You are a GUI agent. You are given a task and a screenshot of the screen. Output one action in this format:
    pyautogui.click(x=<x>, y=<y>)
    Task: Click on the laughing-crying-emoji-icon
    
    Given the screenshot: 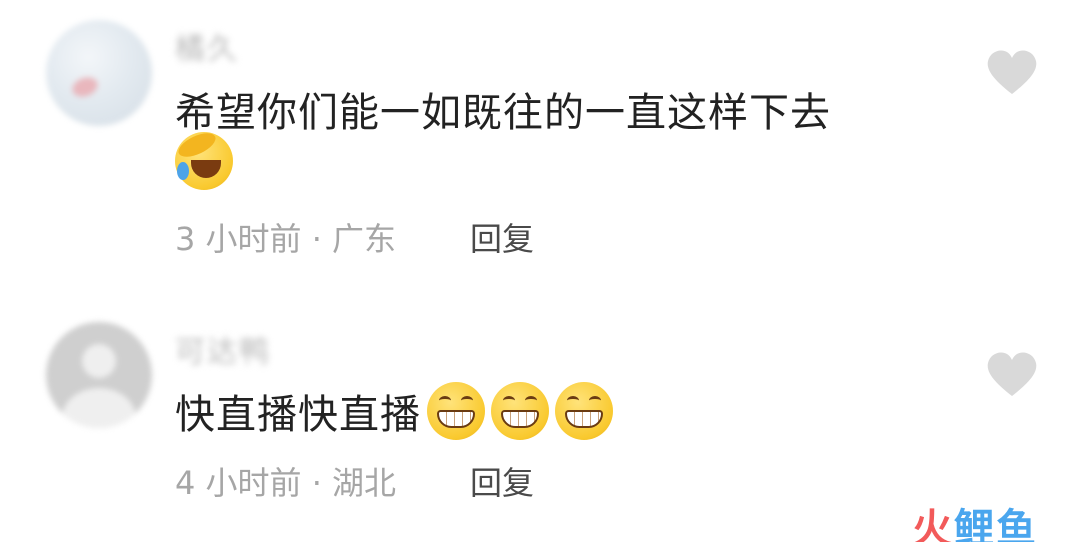 What is the action you would take?
    pyautogui.click(x=204, y=159)
    